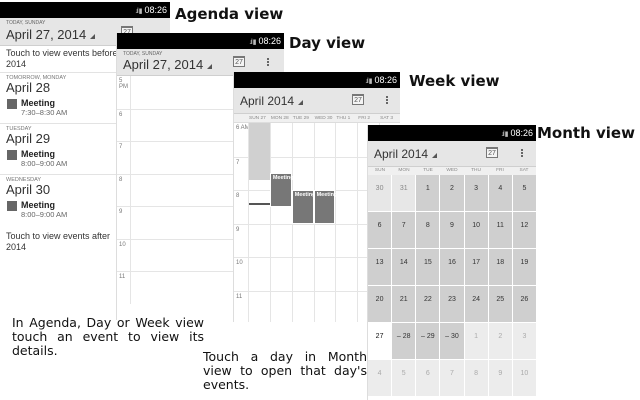 The image size is (640, 400). I want to click on hour-label: 10, so click(122, 244).